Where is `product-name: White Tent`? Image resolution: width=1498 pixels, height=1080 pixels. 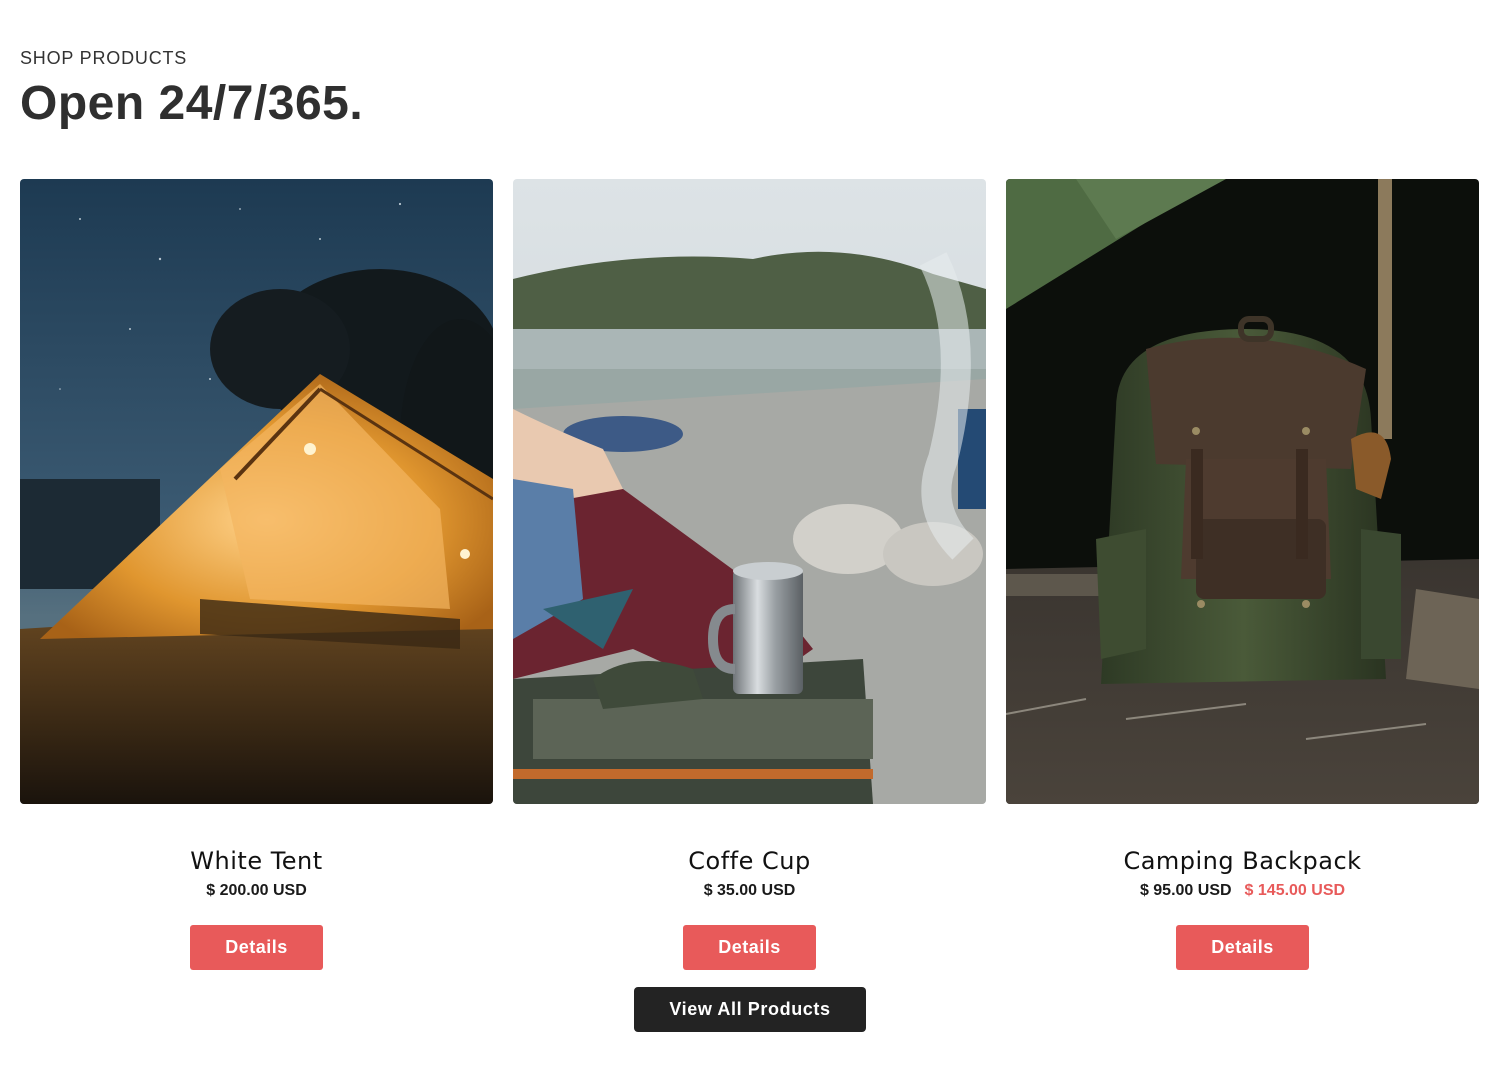 product-name: White Tent is located at coordinates (256, 861).